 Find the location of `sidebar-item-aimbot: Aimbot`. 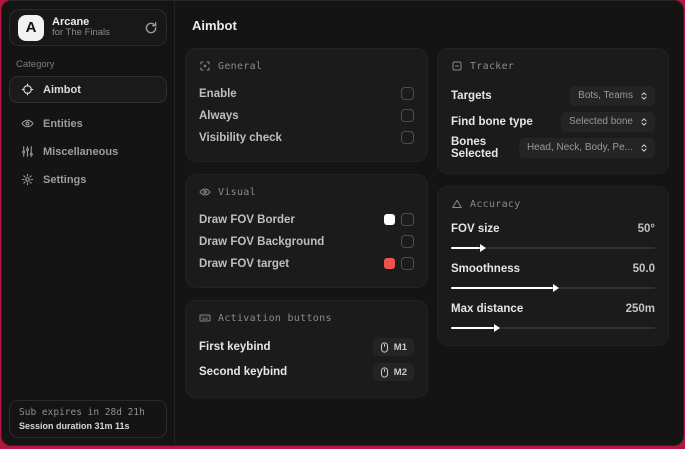

sidebar-item-aimbot: Aimbot is located at coordinates (88, 89).